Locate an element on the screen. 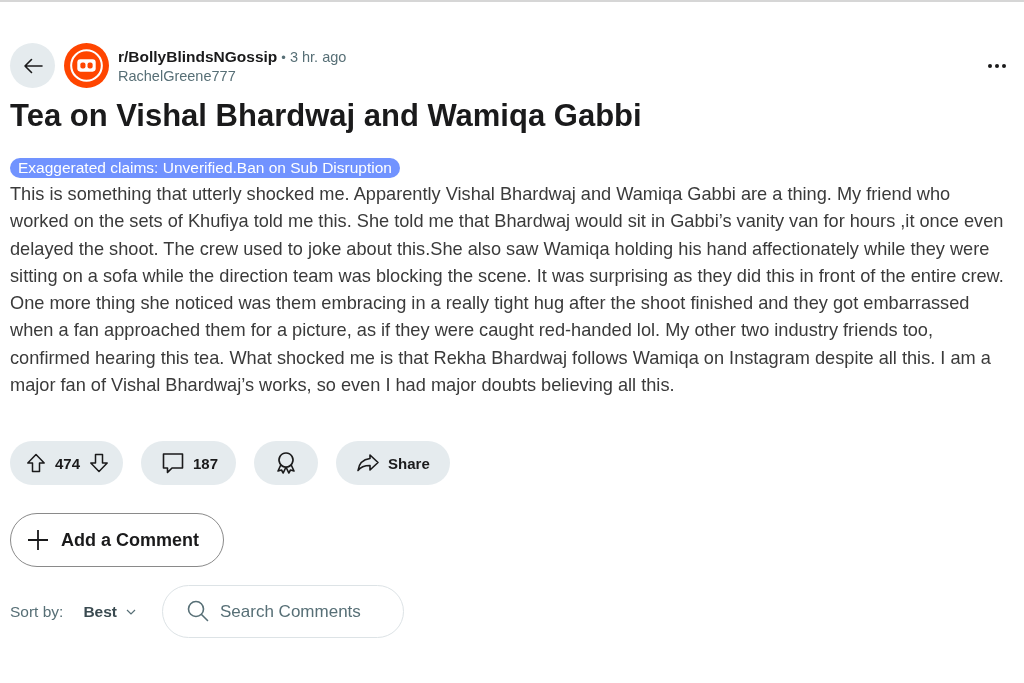 This screenshot has width=1024, height=683. downvote-button is located at coordinates (99, 463).